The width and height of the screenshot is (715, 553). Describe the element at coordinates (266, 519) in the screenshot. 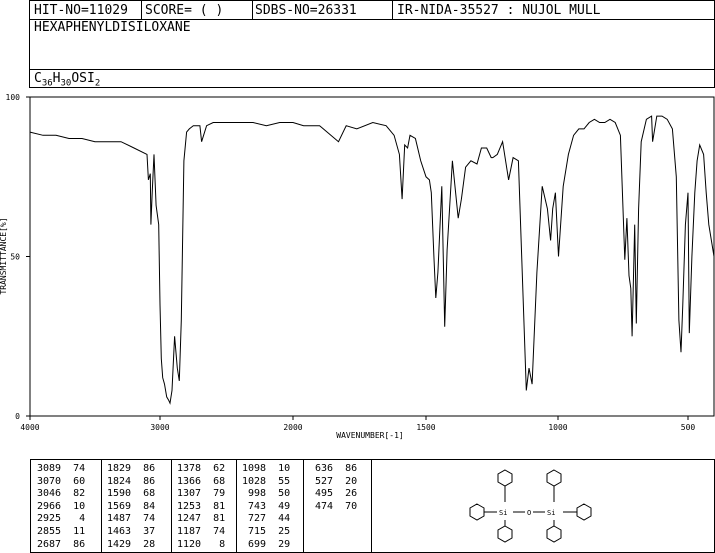

I see `peak-entry: 727 44` at that location.